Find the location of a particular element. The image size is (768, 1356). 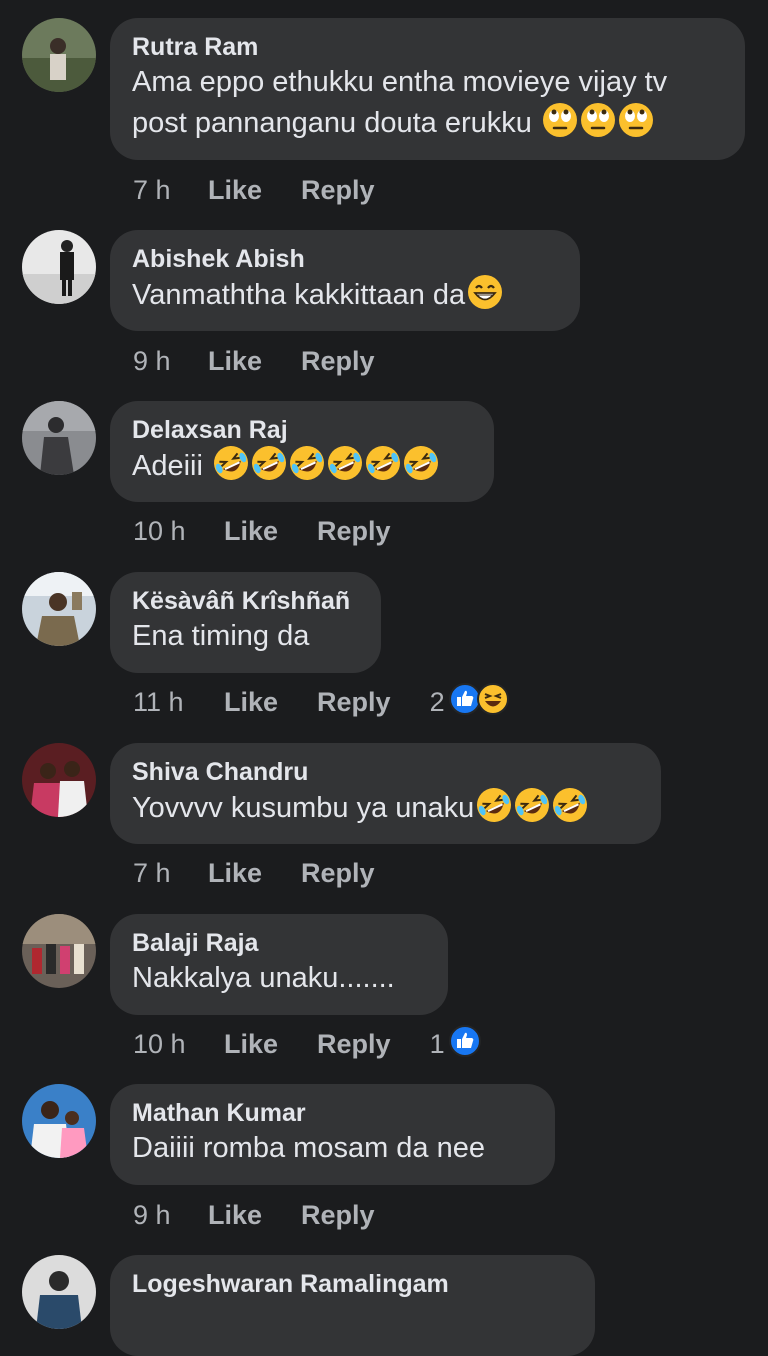

comment-actions: 11 h Like Reply 2 is located at coordinates (321, 702).